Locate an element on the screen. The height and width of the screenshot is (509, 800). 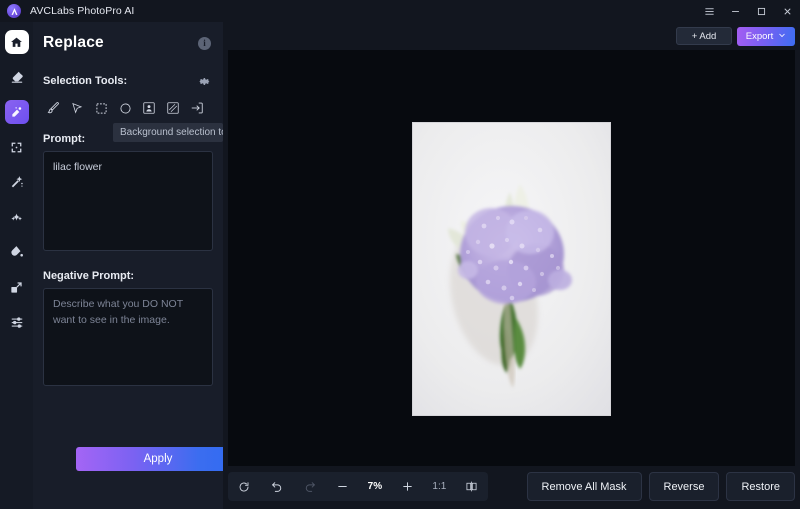
zoom-controls: 7% 1:1 is located at coordinates (358, 486).